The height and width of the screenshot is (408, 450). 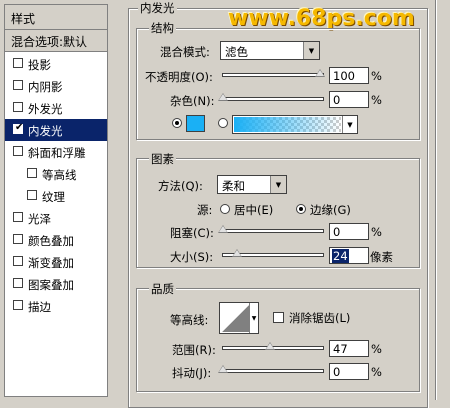 I want to click on choke-value: 0, so click(x=337, y=232).